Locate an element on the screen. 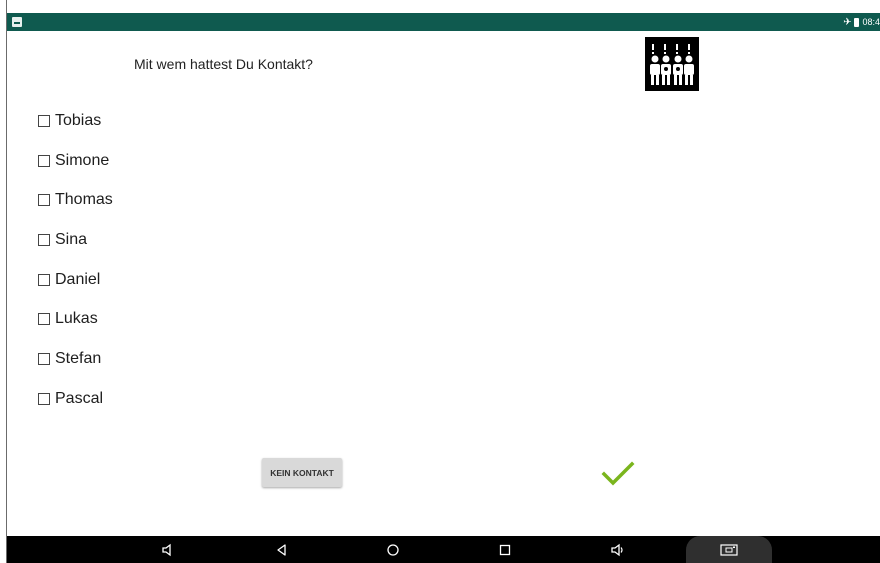 This screenshot has width=880, height=563. contact-option-pascal: Pascal is located at coordinates (75, 399).